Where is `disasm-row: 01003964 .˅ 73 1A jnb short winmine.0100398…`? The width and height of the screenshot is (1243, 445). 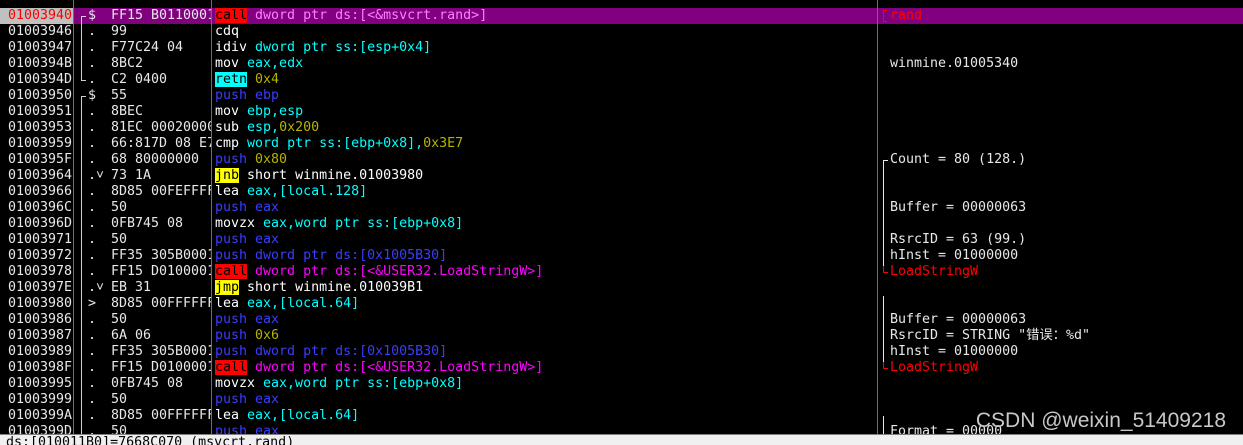 disasm-row: 01003964 .˅ 73 1A jnb short winmine.0100398… is located at coordinates (621, 176).